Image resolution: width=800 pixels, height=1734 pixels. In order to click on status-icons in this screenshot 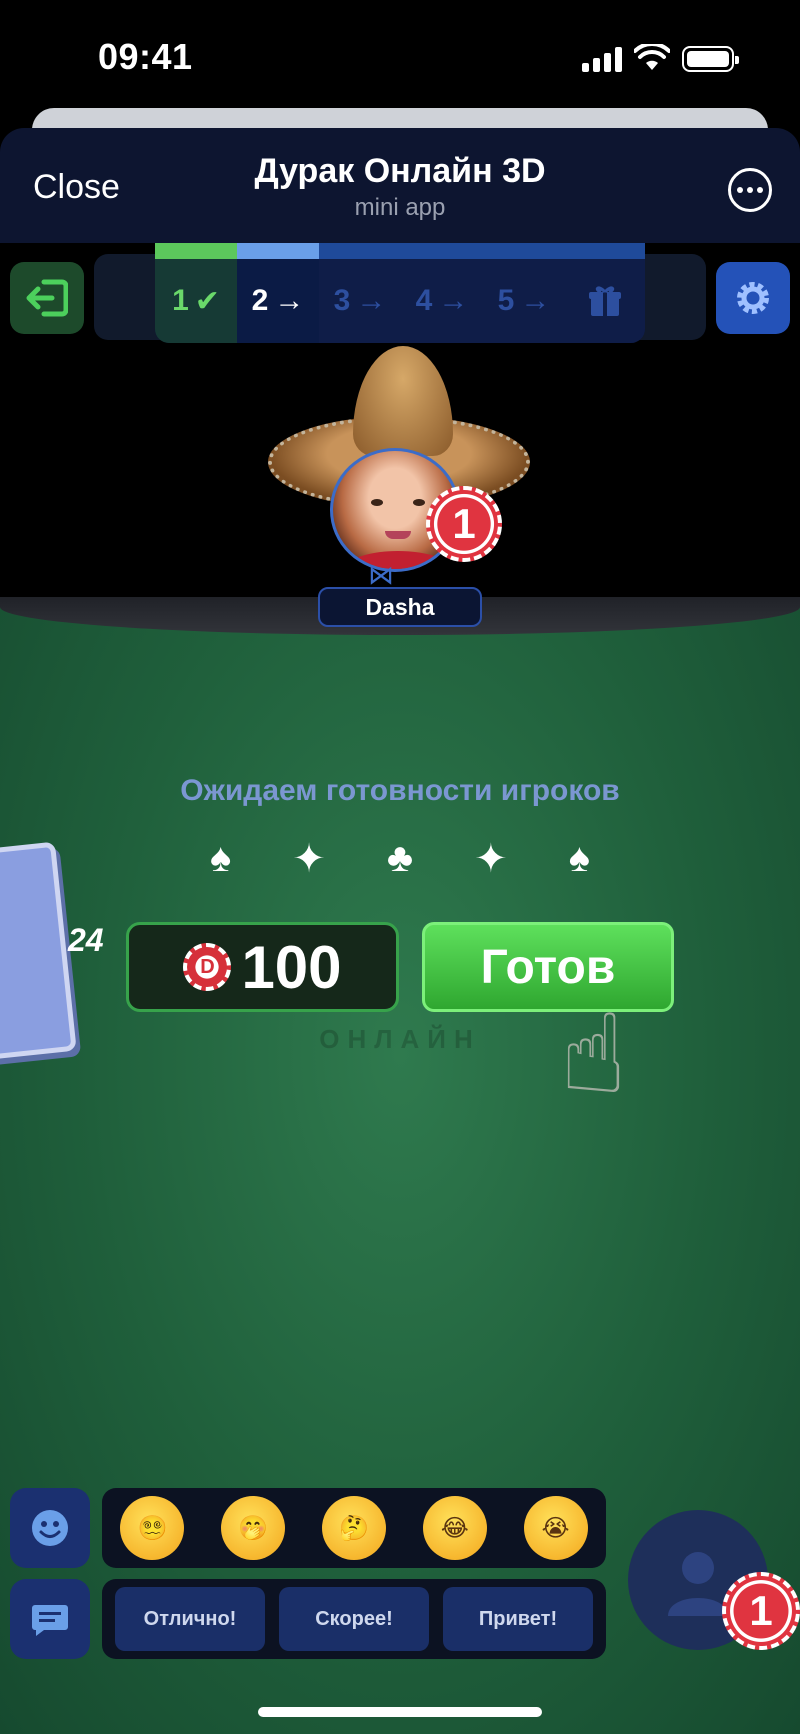, I will do `click(660, 58)`.